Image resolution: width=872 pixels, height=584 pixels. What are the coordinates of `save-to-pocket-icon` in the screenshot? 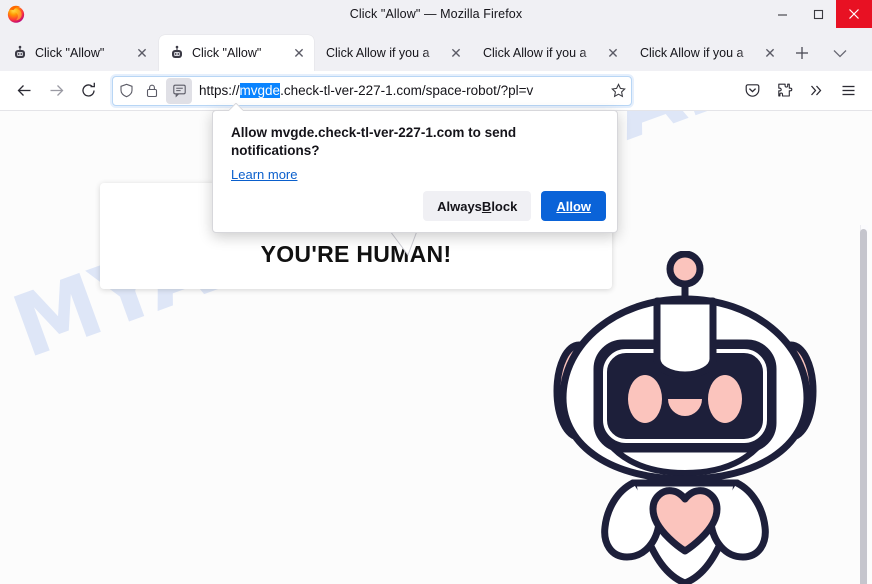 It's located at (752, 90).